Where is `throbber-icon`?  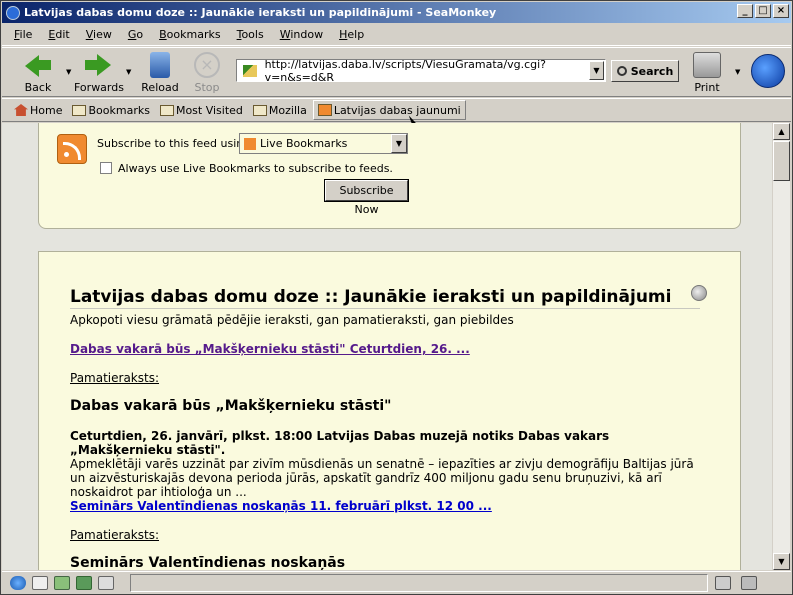 throbber-icon is located at coordinates (768, 71).